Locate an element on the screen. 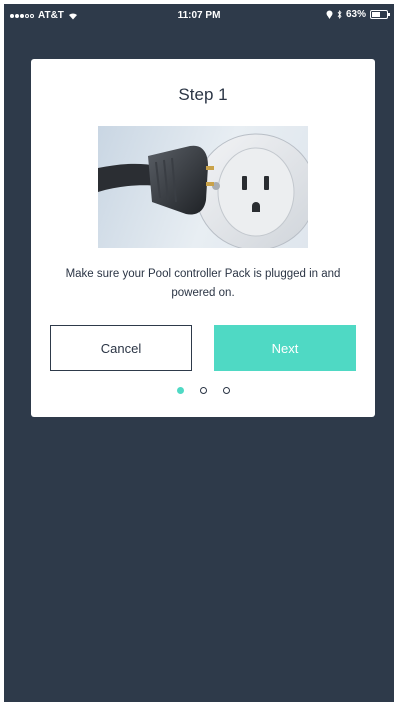 The height and width of the screenshot is (706, 398). battery-level-fill is located at coordinates (376, 14).